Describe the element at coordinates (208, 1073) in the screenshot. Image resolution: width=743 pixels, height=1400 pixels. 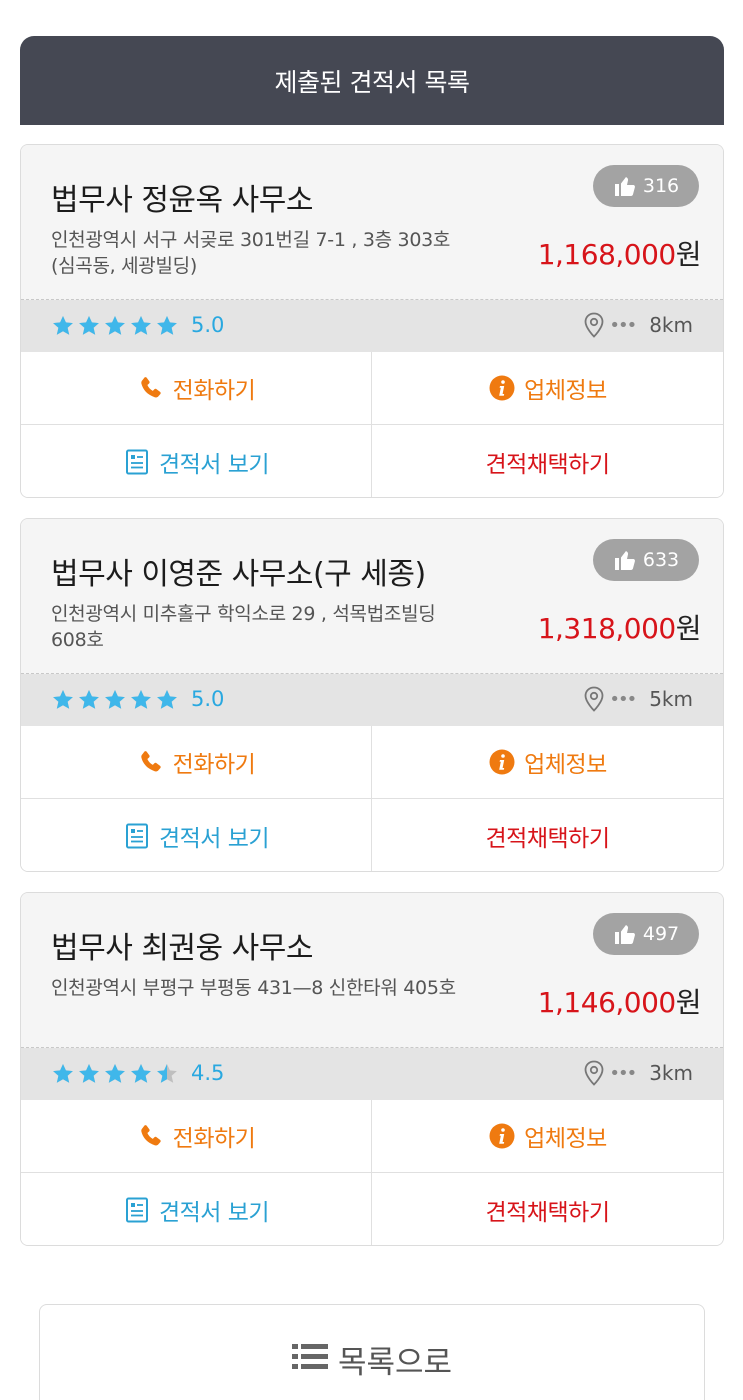
I see `rating-score: 4.5` at that location.